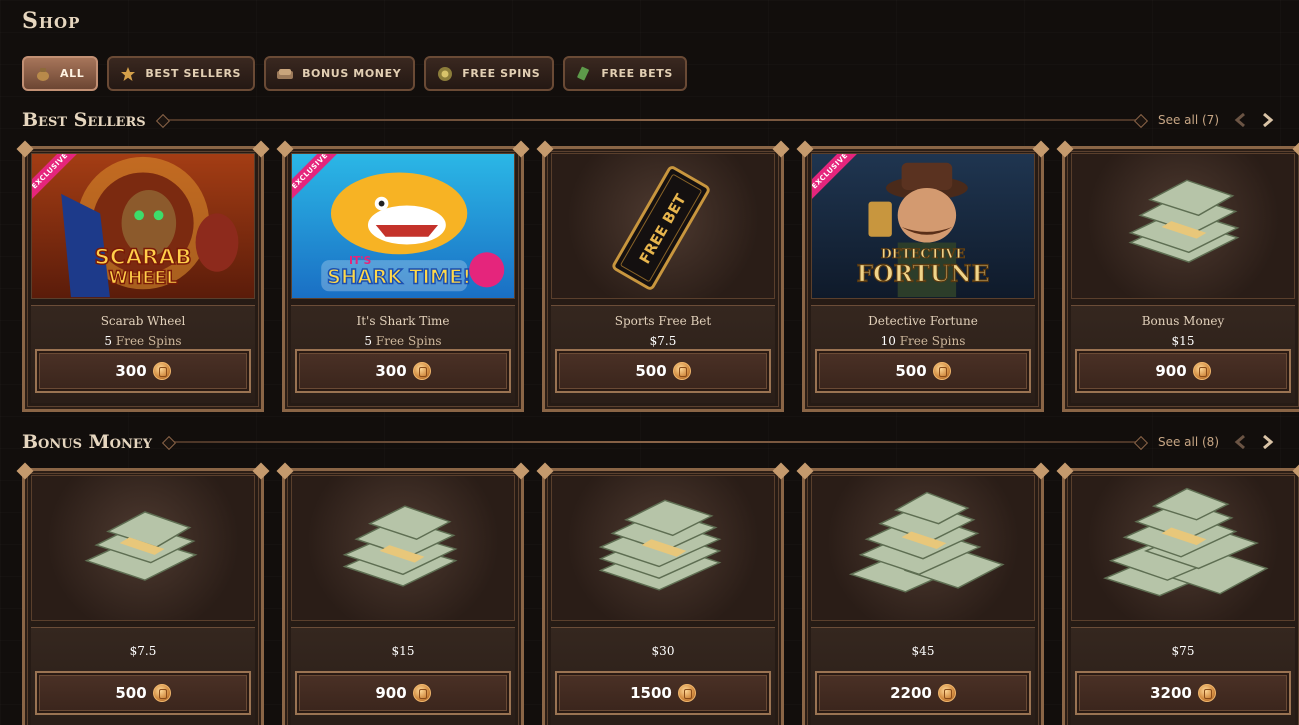  I want to click on product-info: $15 900, so click(403, 676).